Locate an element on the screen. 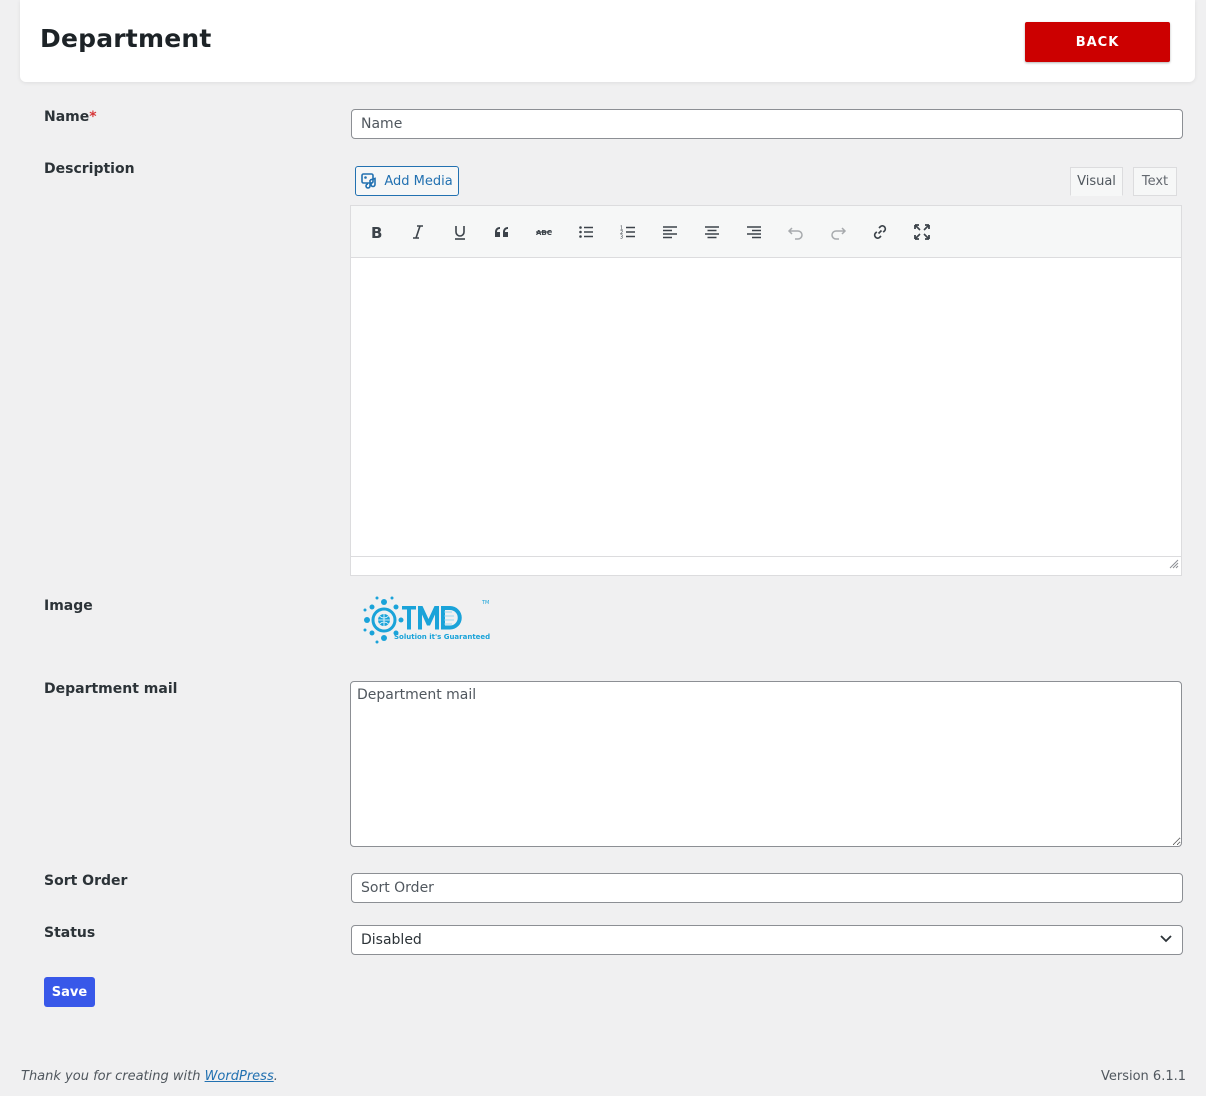 This screenshot has width=1206, height=1096. editor-statusbar is located at coordinates (766, 565).